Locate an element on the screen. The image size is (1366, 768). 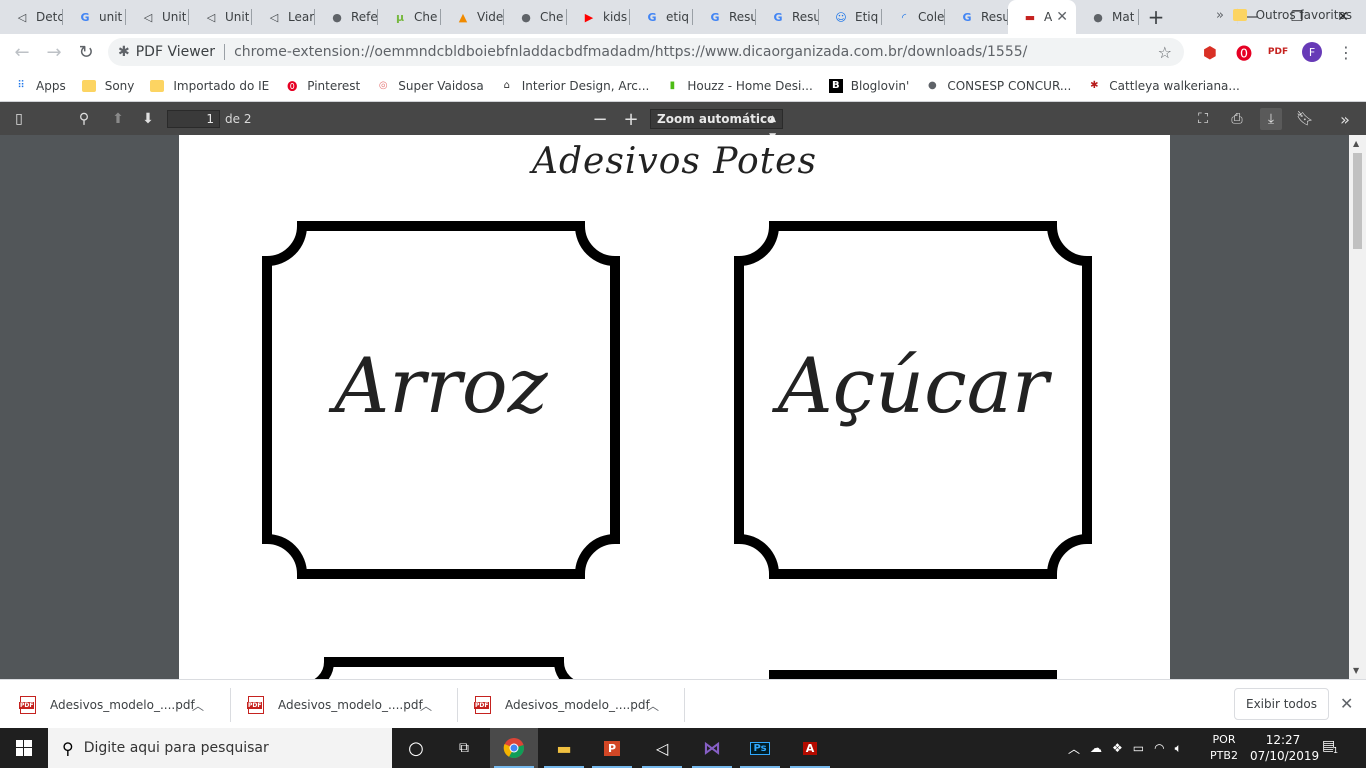
vertical-scrollbar: ▲ ▼ is located at coordinates (1357, 407).